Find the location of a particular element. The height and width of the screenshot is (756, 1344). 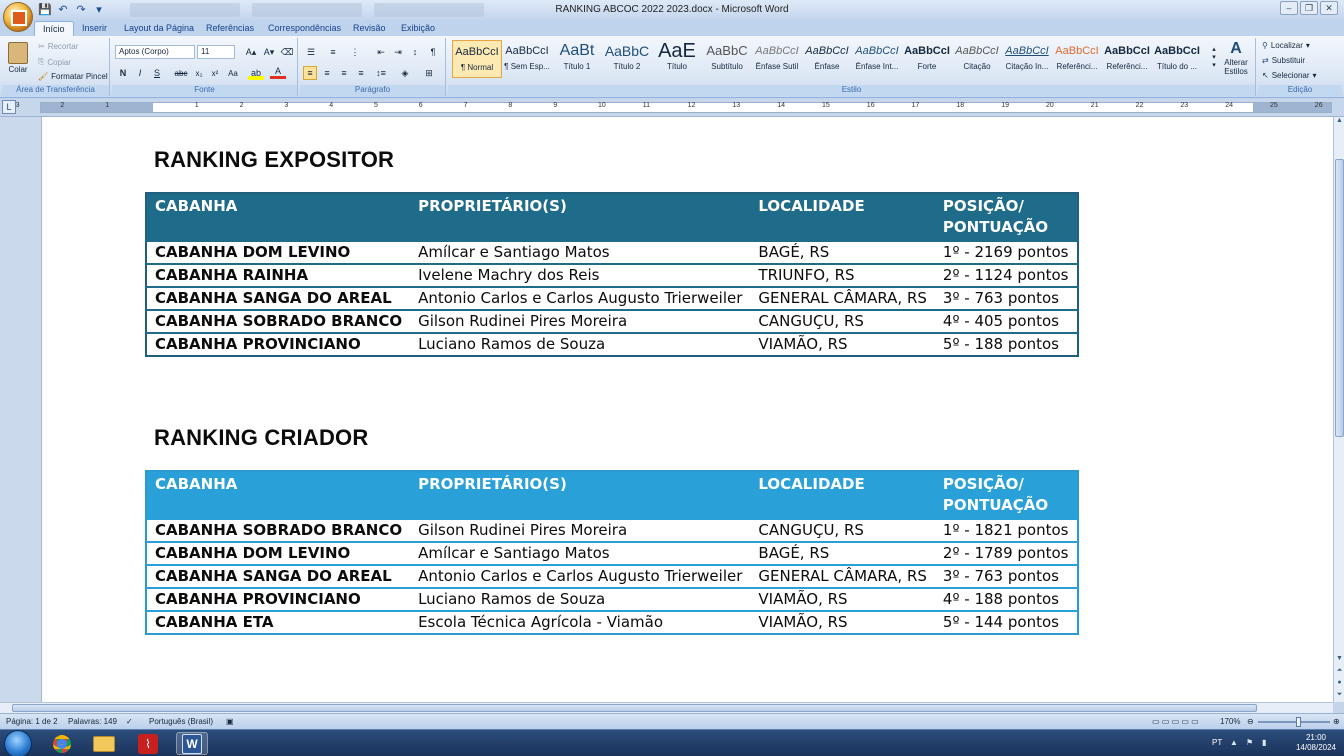

clock: 21:00 14/08/2024 is located at coordinates (1316, 743).